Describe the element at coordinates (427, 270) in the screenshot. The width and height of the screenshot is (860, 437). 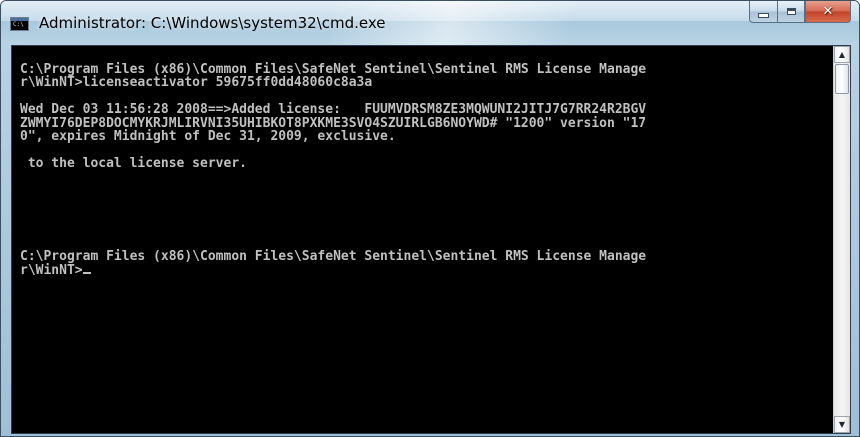
I see `console-prompt-line: r\WinNT>` at that location.